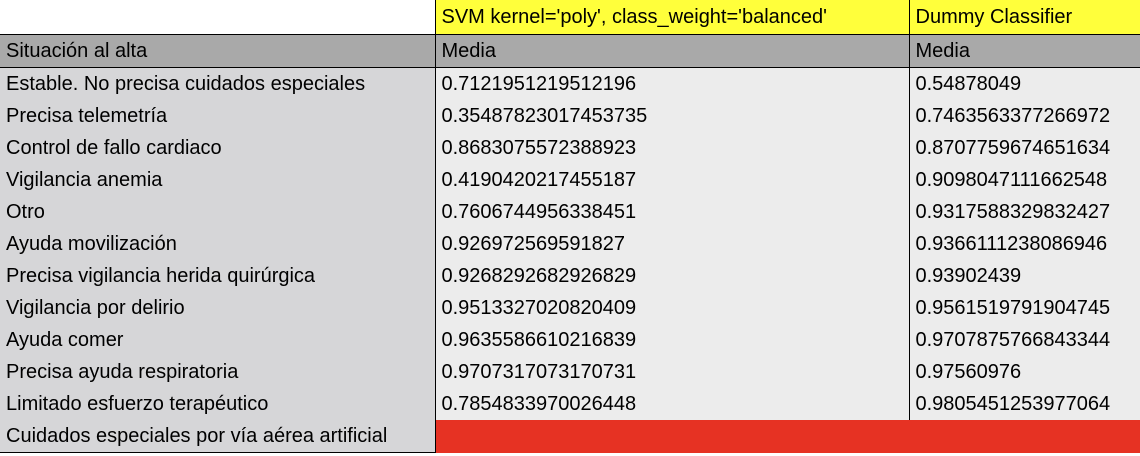  I want to click on subheader-row: Situación al alta Media Media, so click(570, 51).